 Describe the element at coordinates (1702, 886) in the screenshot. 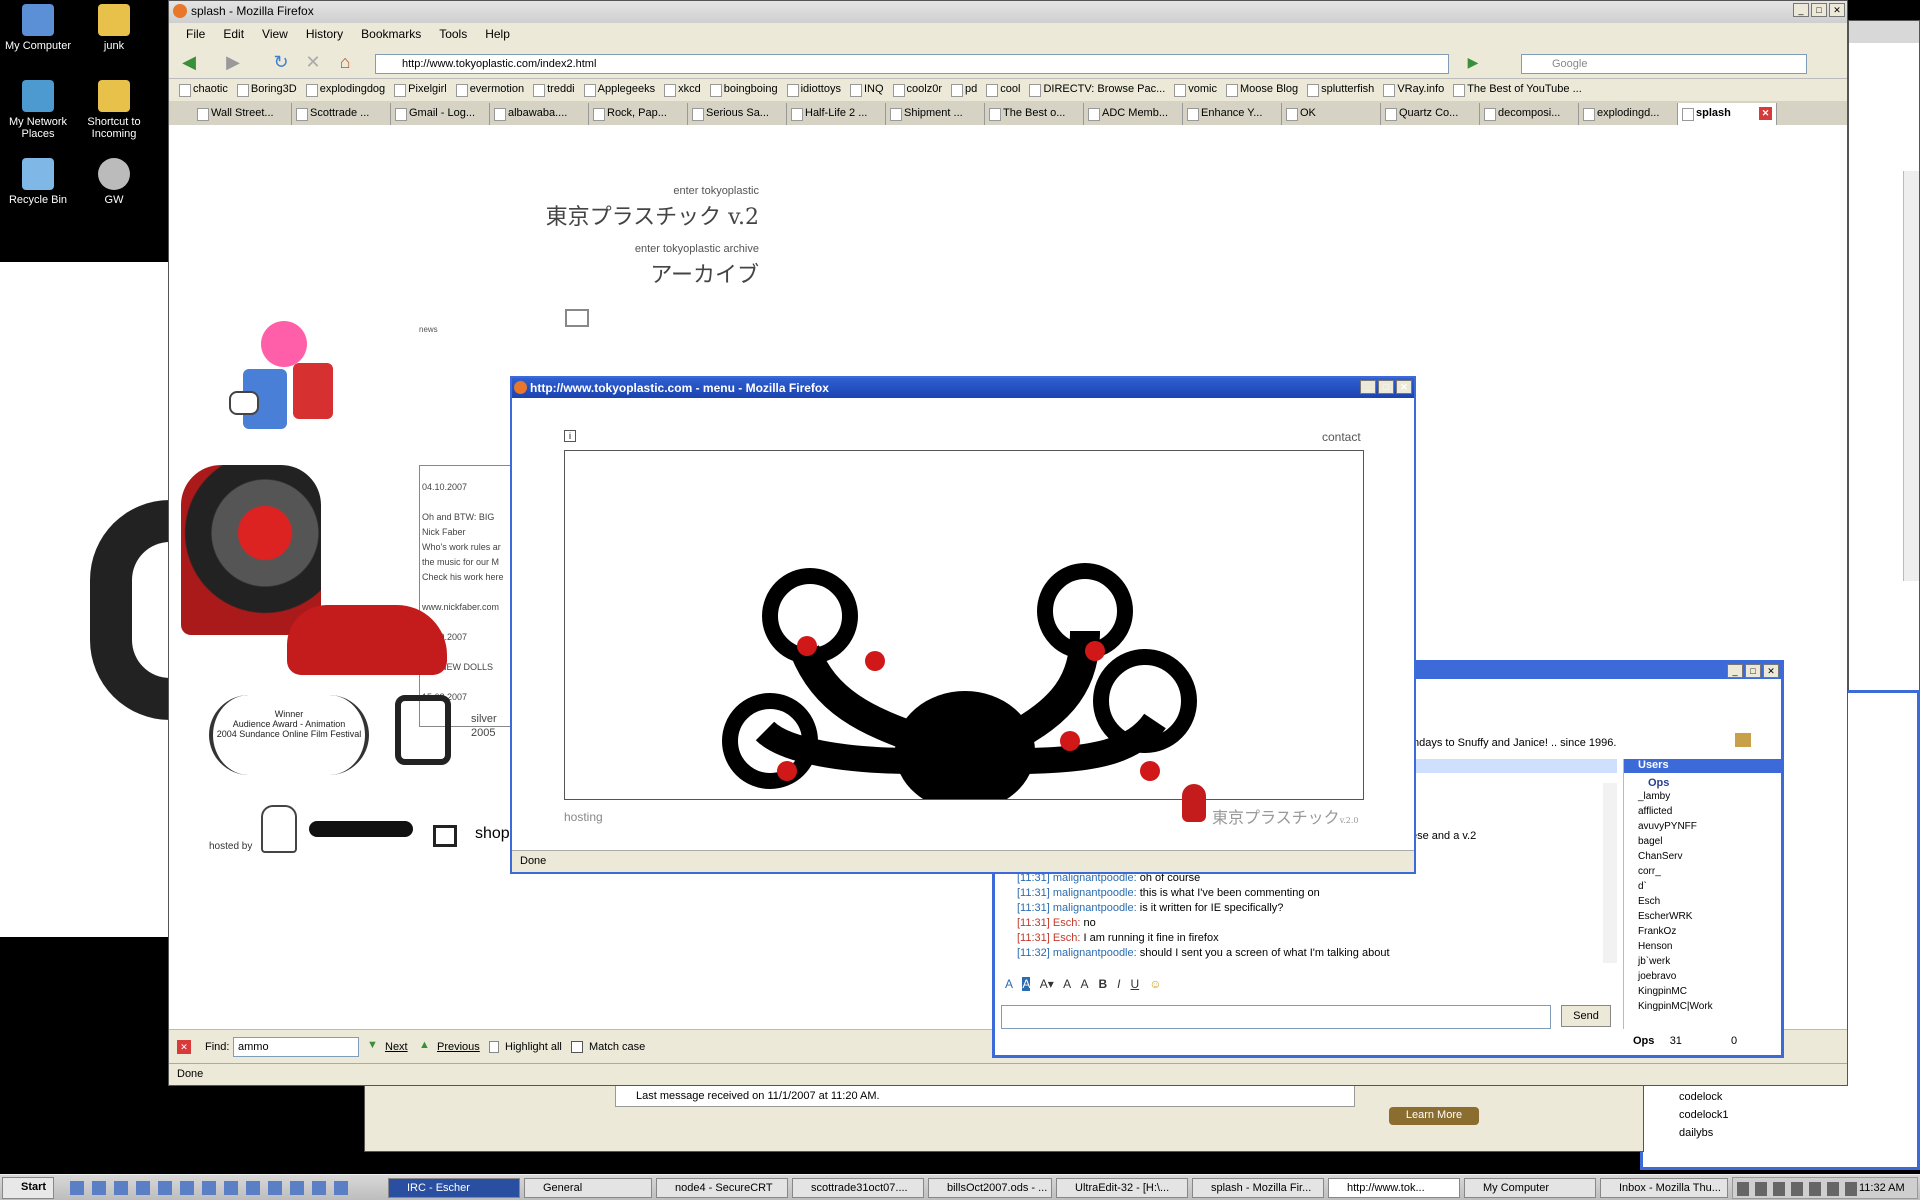

I see `user-item: d`` at that location.